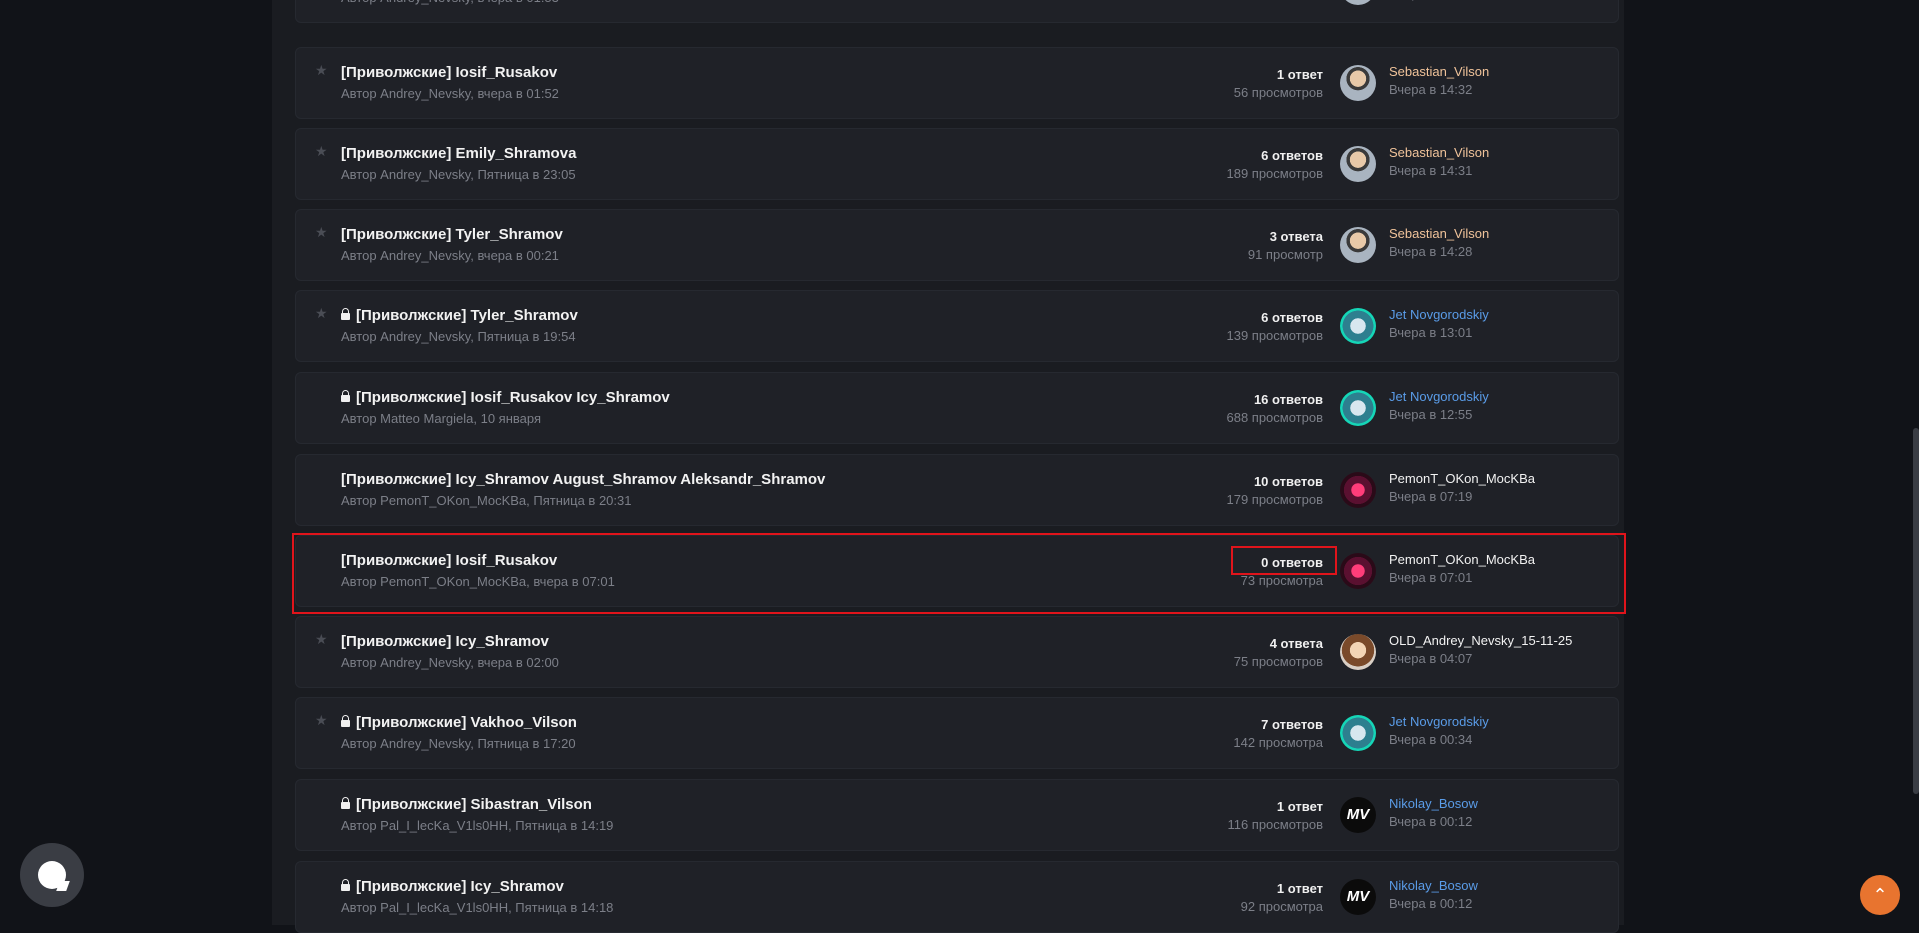 Image resolution: width=1919 pixels, height=933 pixels. Describe the element at coordinates (1285, 254) in the screenshot. I see `view-count: 91 просмотр` at that location.